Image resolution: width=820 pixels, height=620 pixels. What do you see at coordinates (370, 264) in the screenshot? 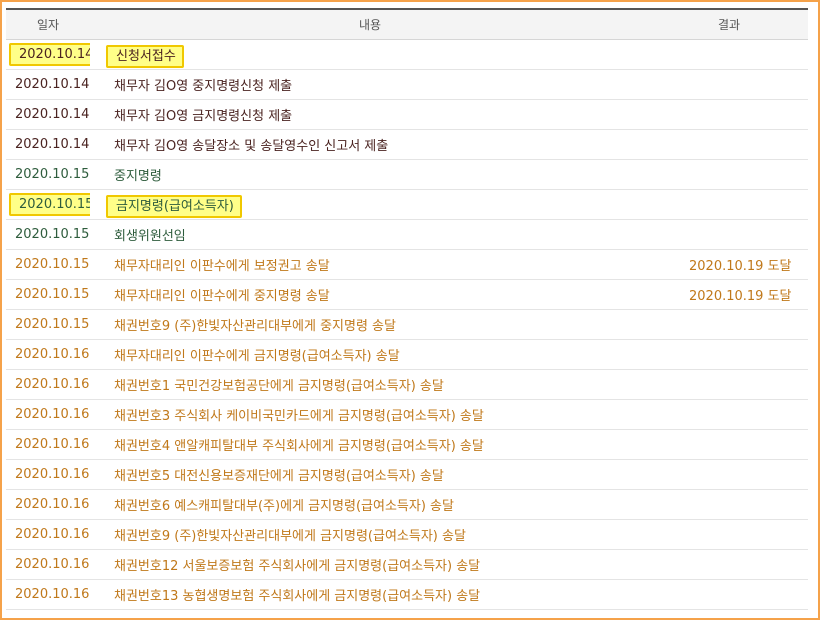
I see `row-content-cell: 채무자대리인 이판수에게 보정권고 송달` at bounding box center [370, 264].